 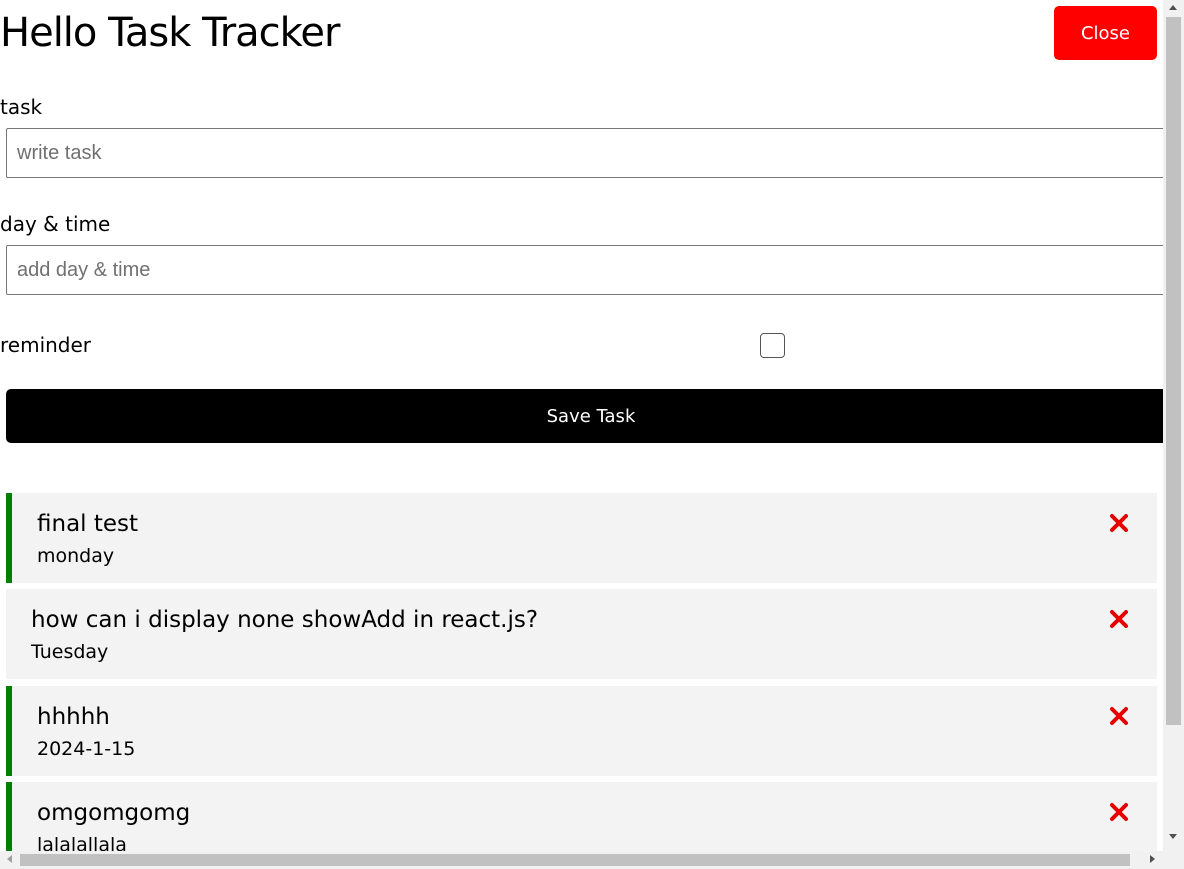 What do you see at coordinates (1152, 859) in the screenshot?
I see `scroll-right-icon` at bounding box center [1152, 859].